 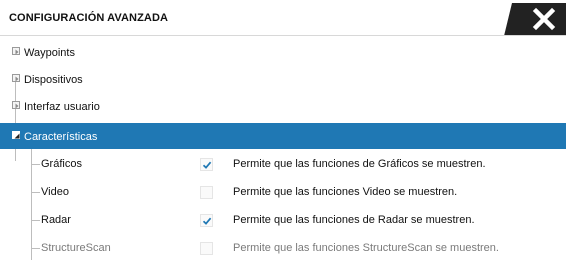 I want to click on feature-label: Radar, so click(x=56, y=220).